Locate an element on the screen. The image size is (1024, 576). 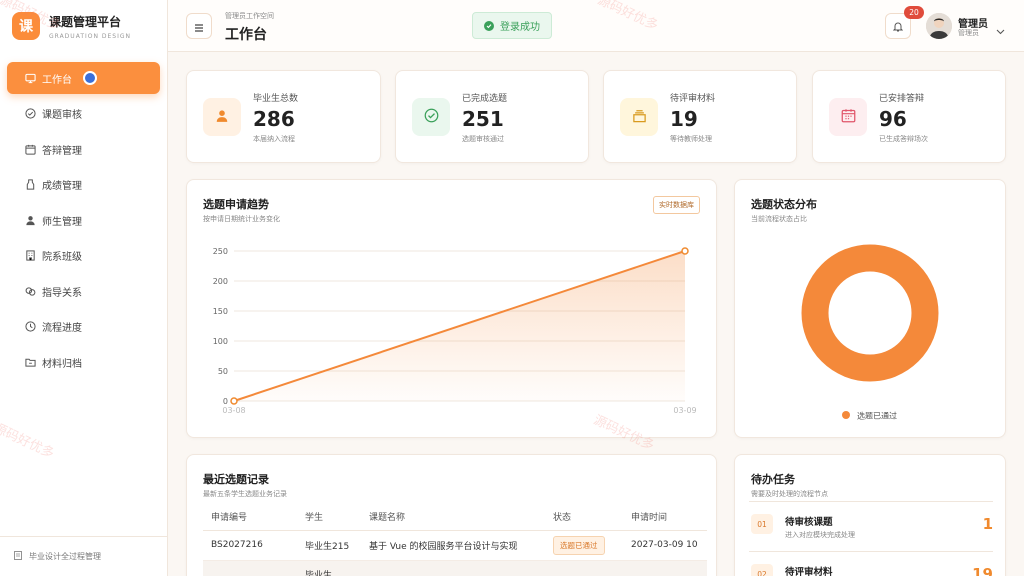
stat-subtext: 等待教师处理 is located at coordinates (691, 139).